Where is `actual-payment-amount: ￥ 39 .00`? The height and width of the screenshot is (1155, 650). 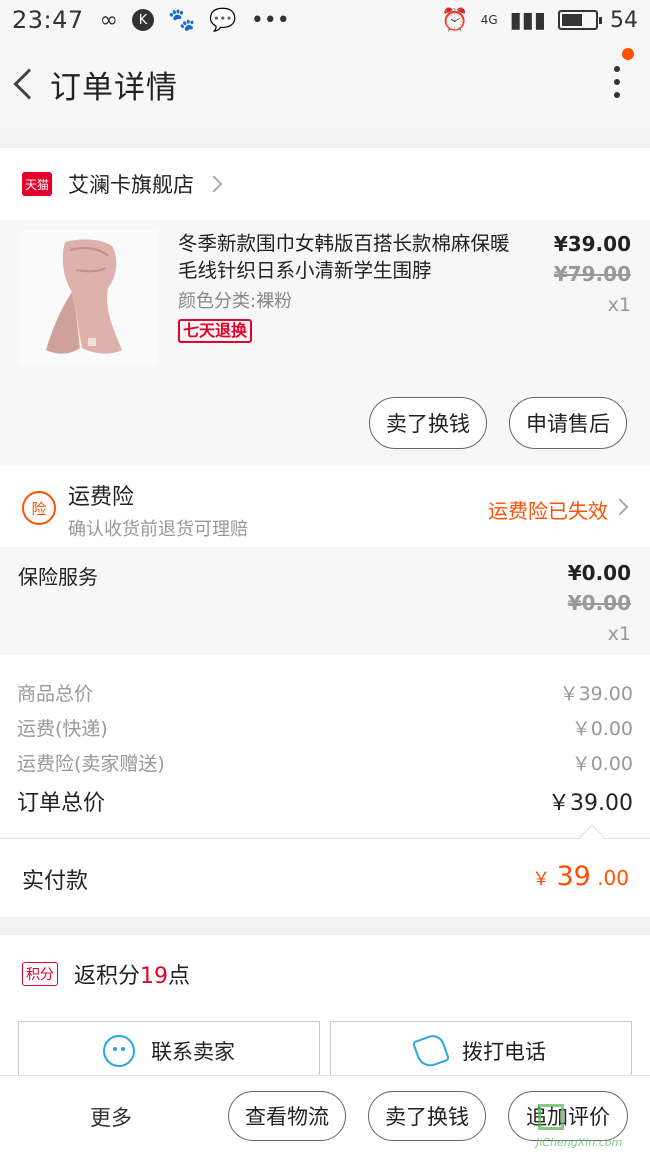 actual-payment-amount: ￥ 39 .00 is located at coordinates (580, 876).